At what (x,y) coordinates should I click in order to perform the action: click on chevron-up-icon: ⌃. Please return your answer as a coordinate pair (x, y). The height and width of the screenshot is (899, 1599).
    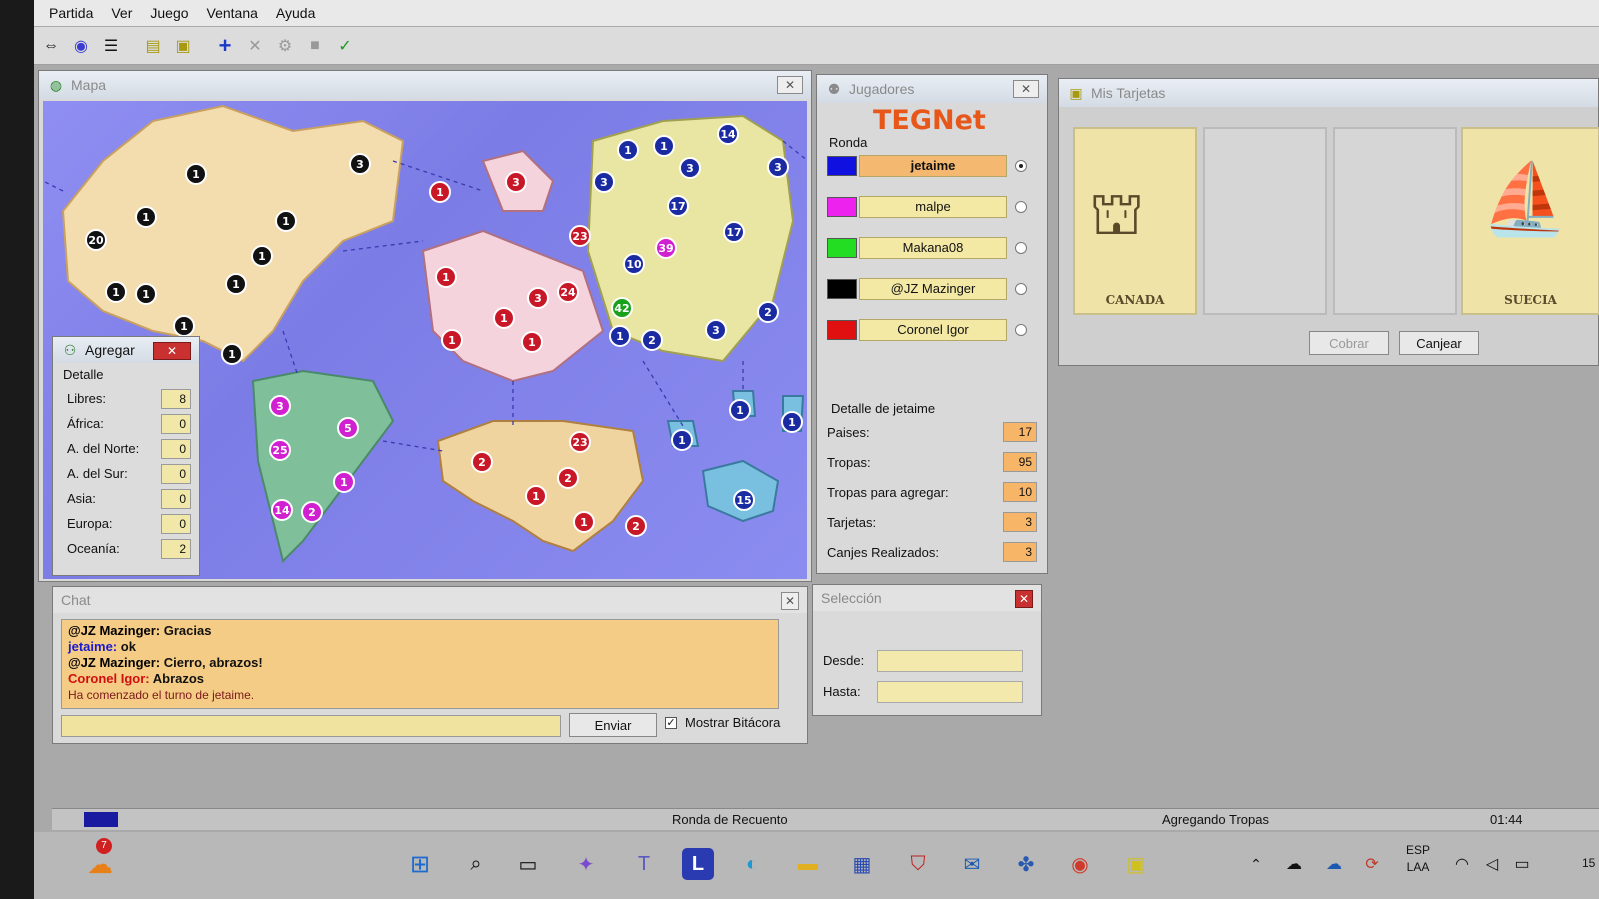
    Looking at the image, I should click on (1256, 864).